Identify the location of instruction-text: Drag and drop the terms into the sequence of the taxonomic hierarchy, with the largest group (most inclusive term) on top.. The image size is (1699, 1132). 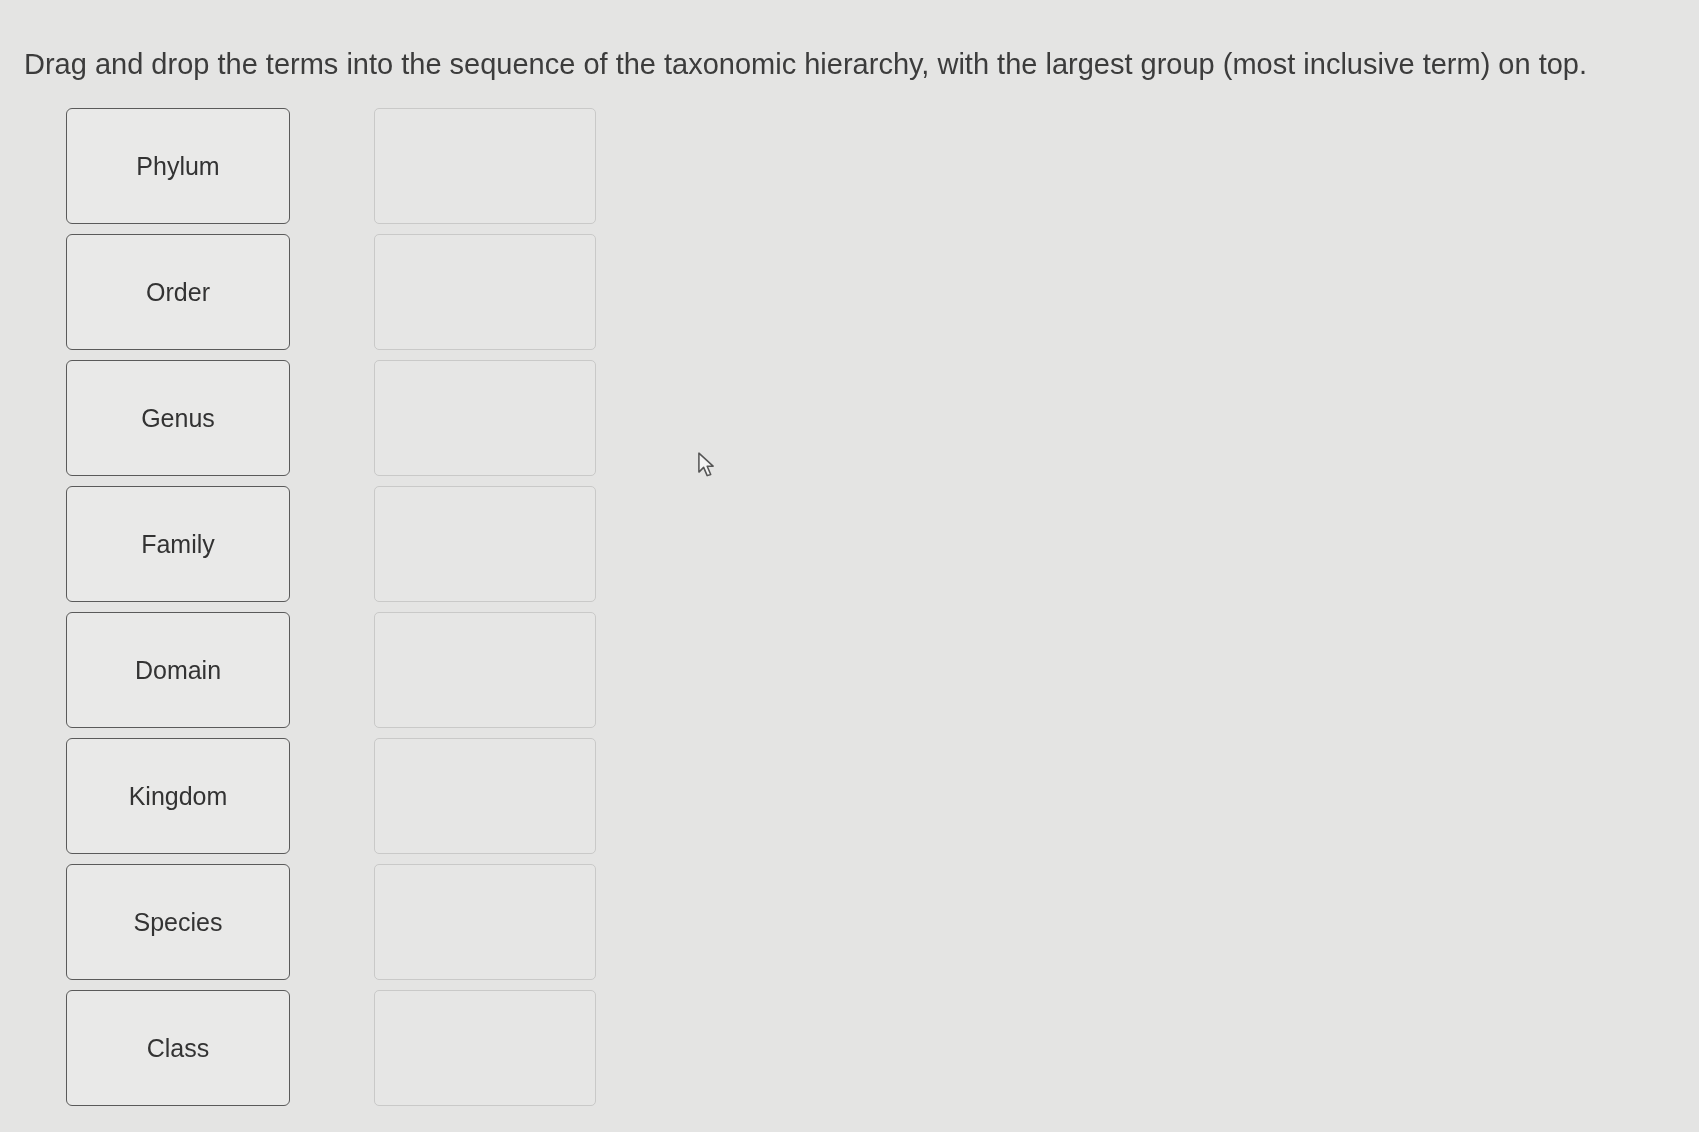
(806, 64).